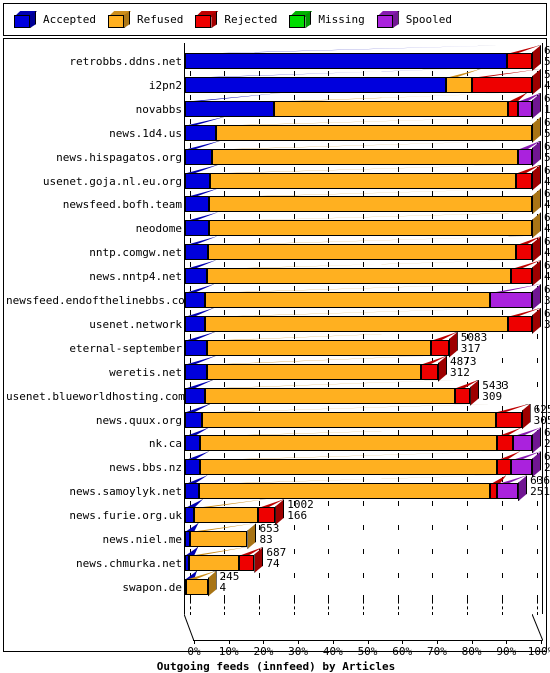 This screenshot has height=673, width=550. I want to click on bar-row: 6367251, so click(277, 488).